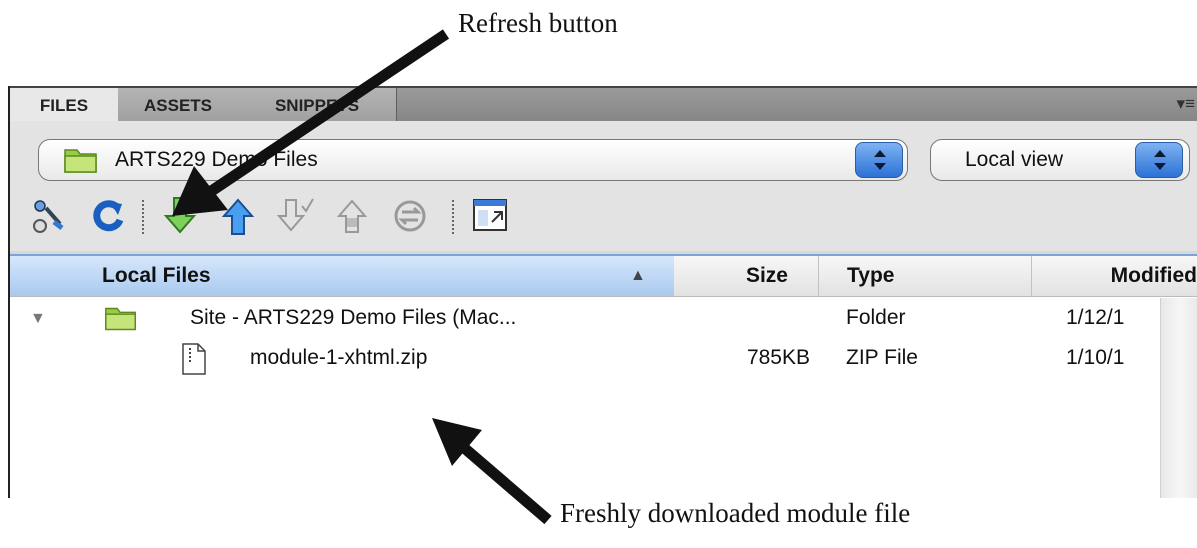 The image size is (1197, 548). I want to click on module-callout-arrow, so click(492, 471).